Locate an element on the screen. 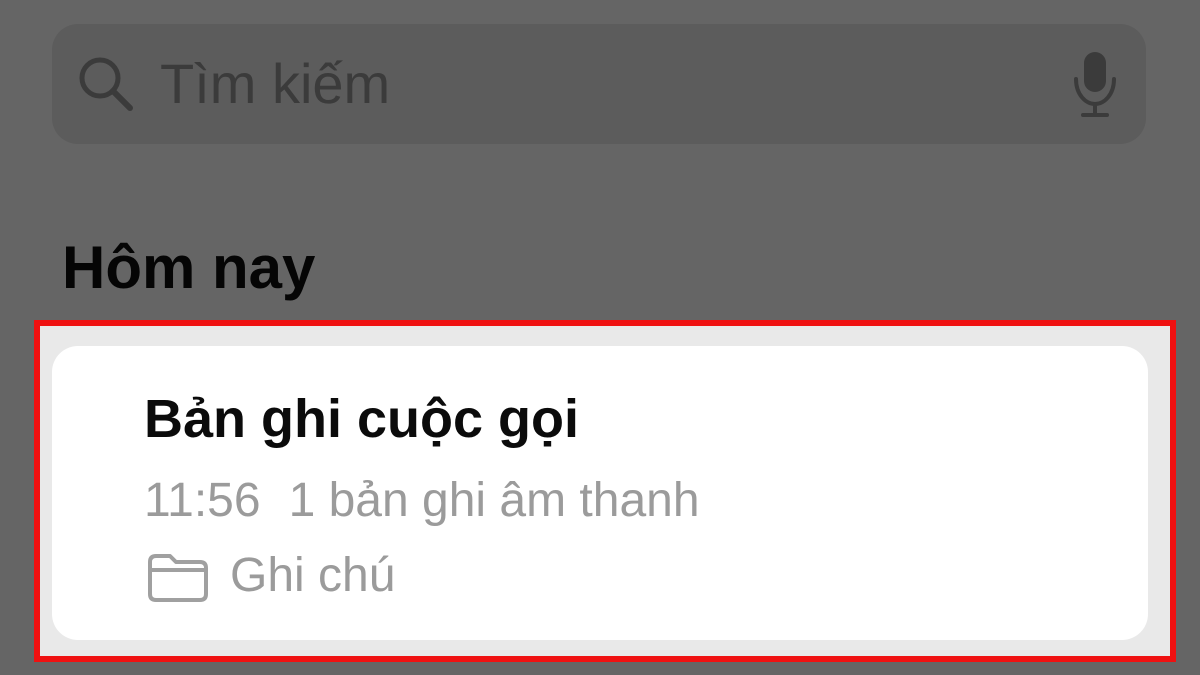 This screenshot has width=1200, height=675. note-meta: 11:56 1 bản ghi âm thanh is located at coordinates (422, 501).